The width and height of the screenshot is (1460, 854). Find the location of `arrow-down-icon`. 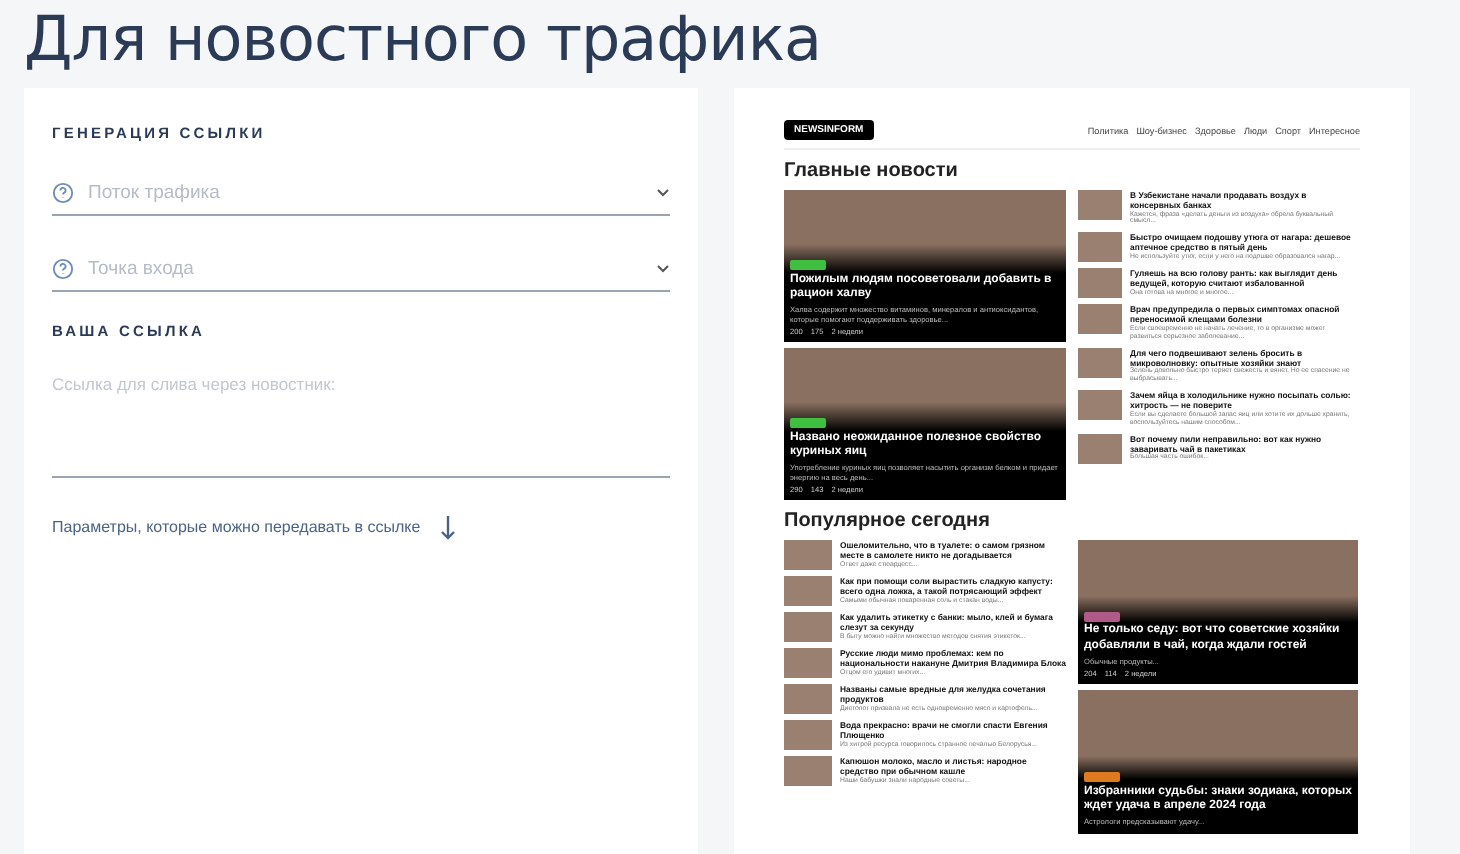

arrow-down-icon is located at coordinates (448, 527).